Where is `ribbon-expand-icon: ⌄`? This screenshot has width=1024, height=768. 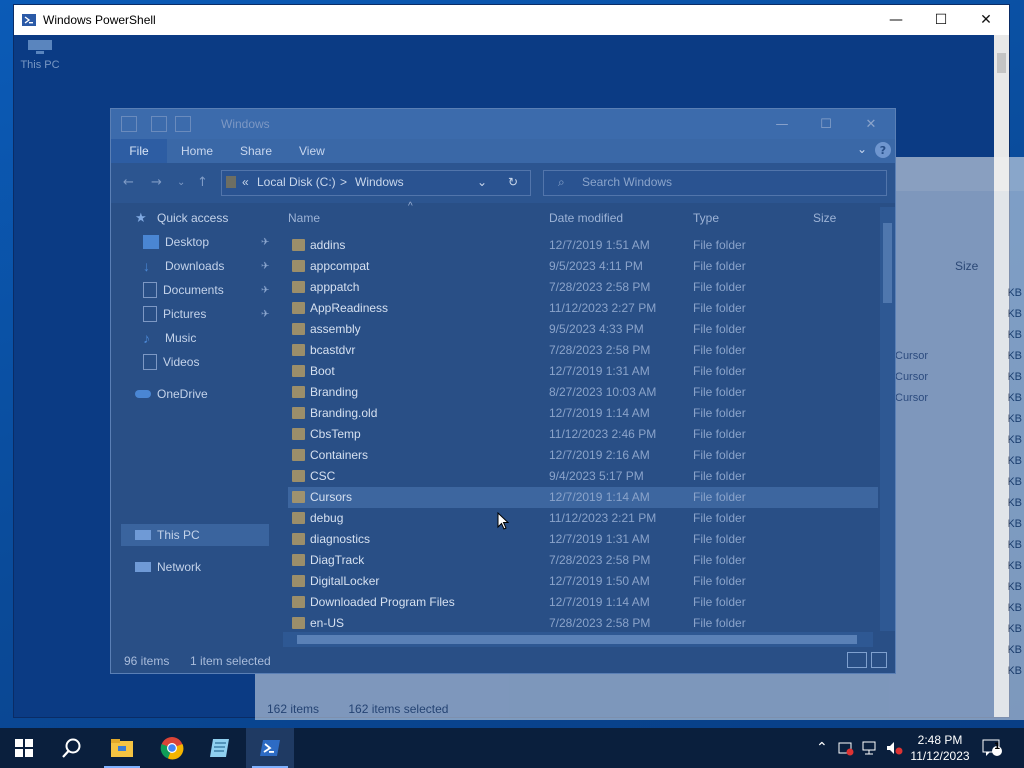 ribbon-expand-icon: ⌄ is located at coordinates (862, 149).